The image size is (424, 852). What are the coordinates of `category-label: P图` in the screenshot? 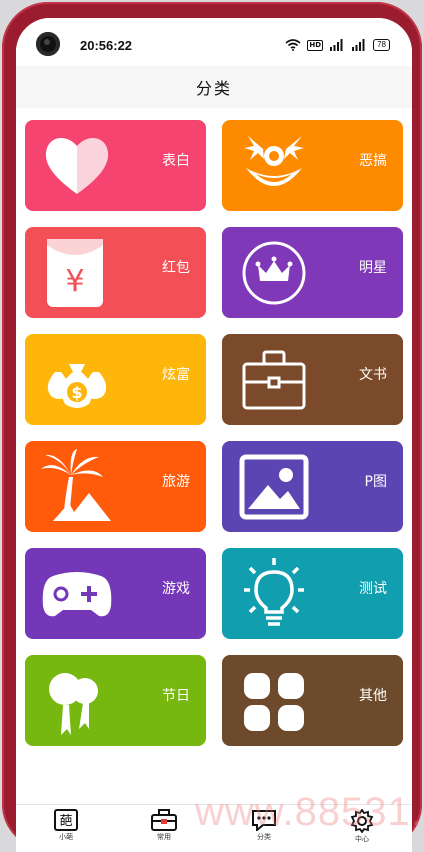 It's located at (375, 482).